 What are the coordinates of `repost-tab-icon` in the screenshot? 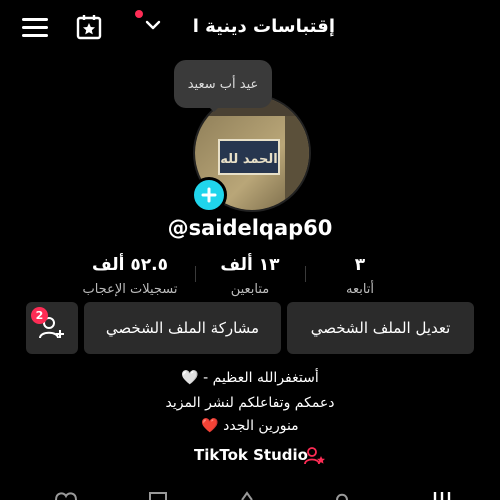 It's located at (249, 495).